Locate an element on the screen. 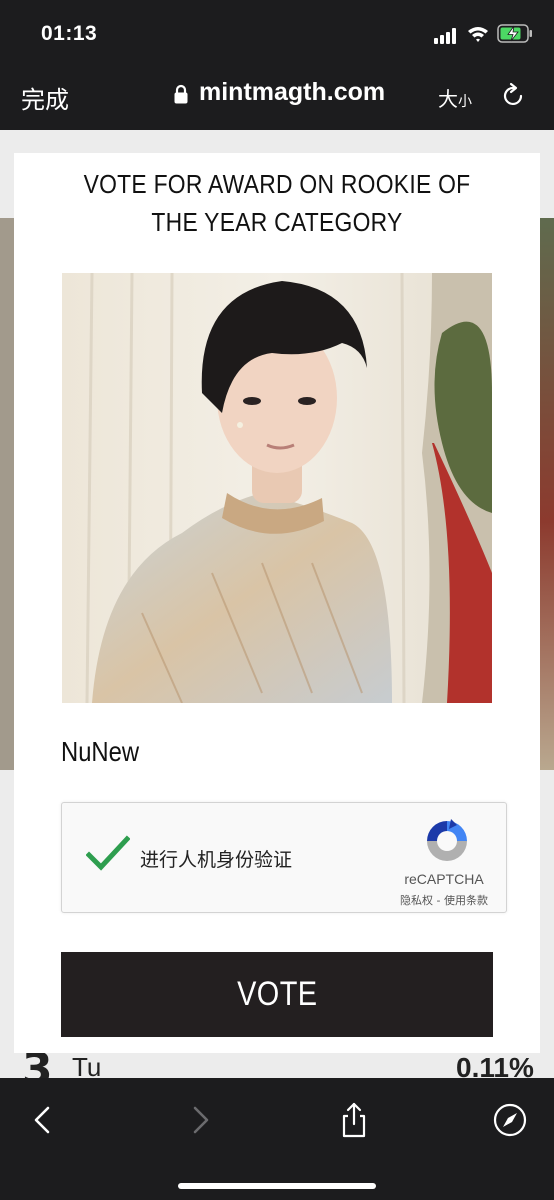 The height and width of the screenshot is (1200, 554). reload-icon is located at coordinates (514, 95).